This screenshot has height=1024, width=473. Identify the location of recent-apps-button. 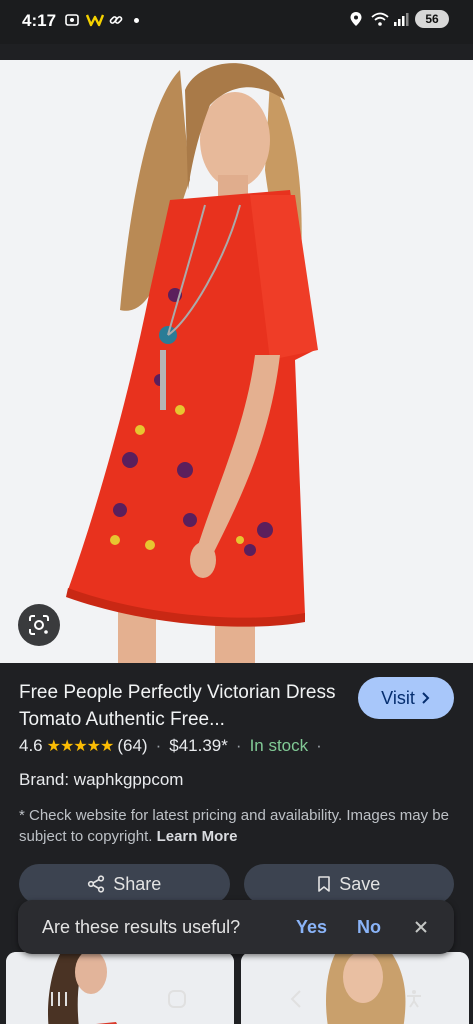
(59, 999).